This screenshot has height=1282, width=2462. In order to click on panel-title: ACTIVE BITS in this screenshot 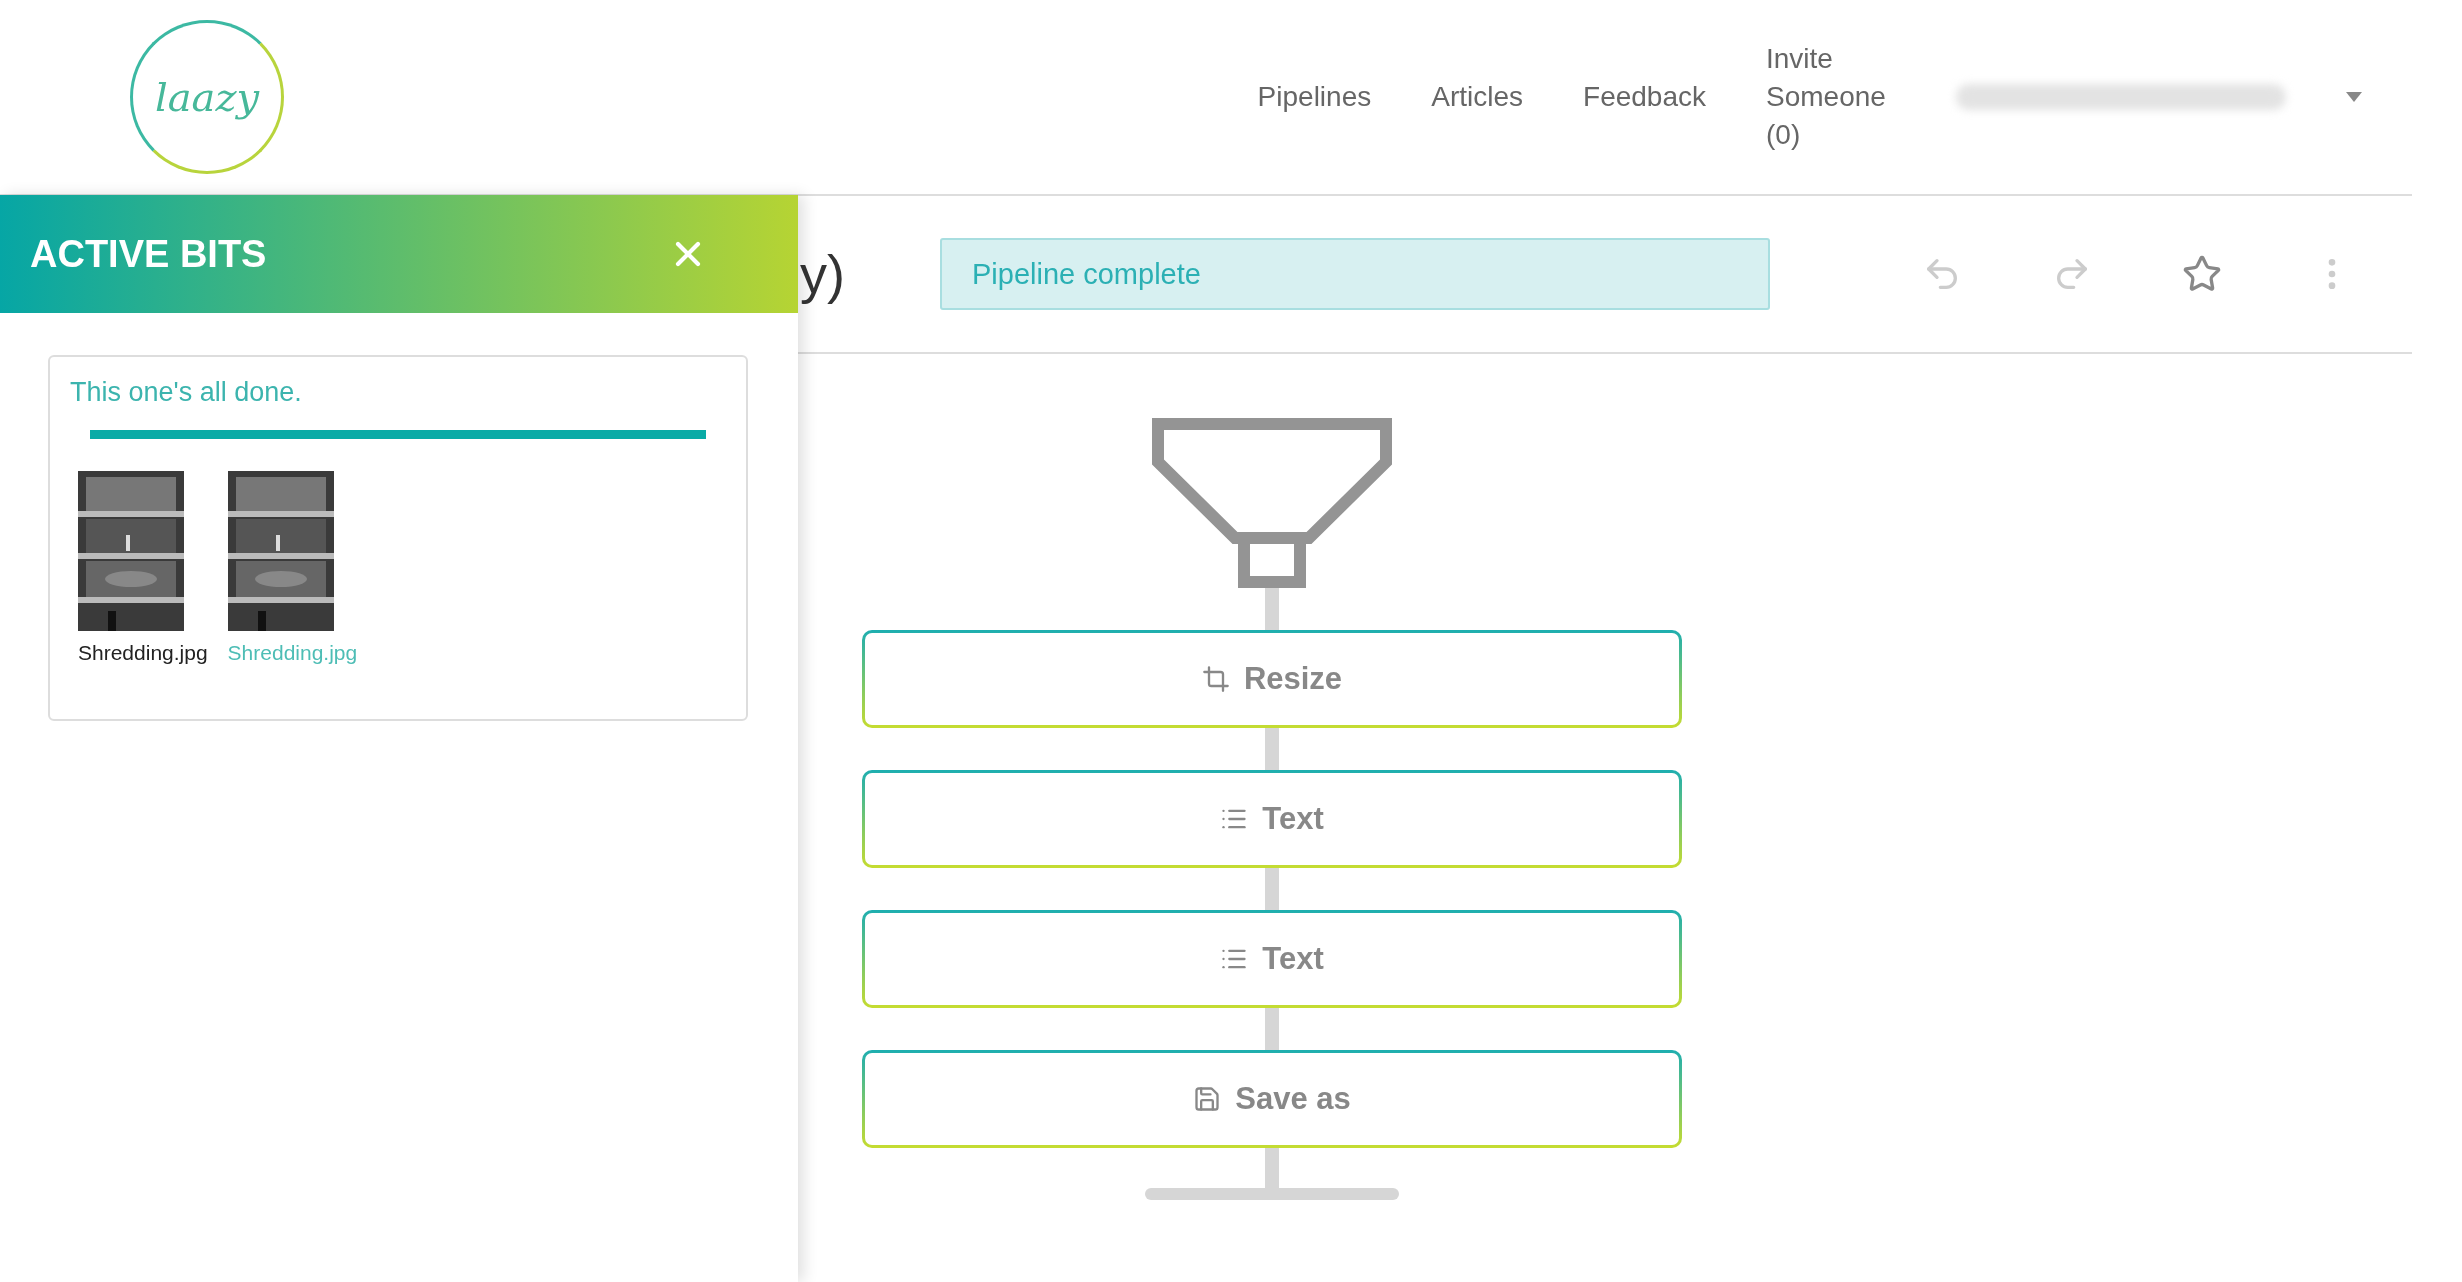, I will do `click(148, 254)`.